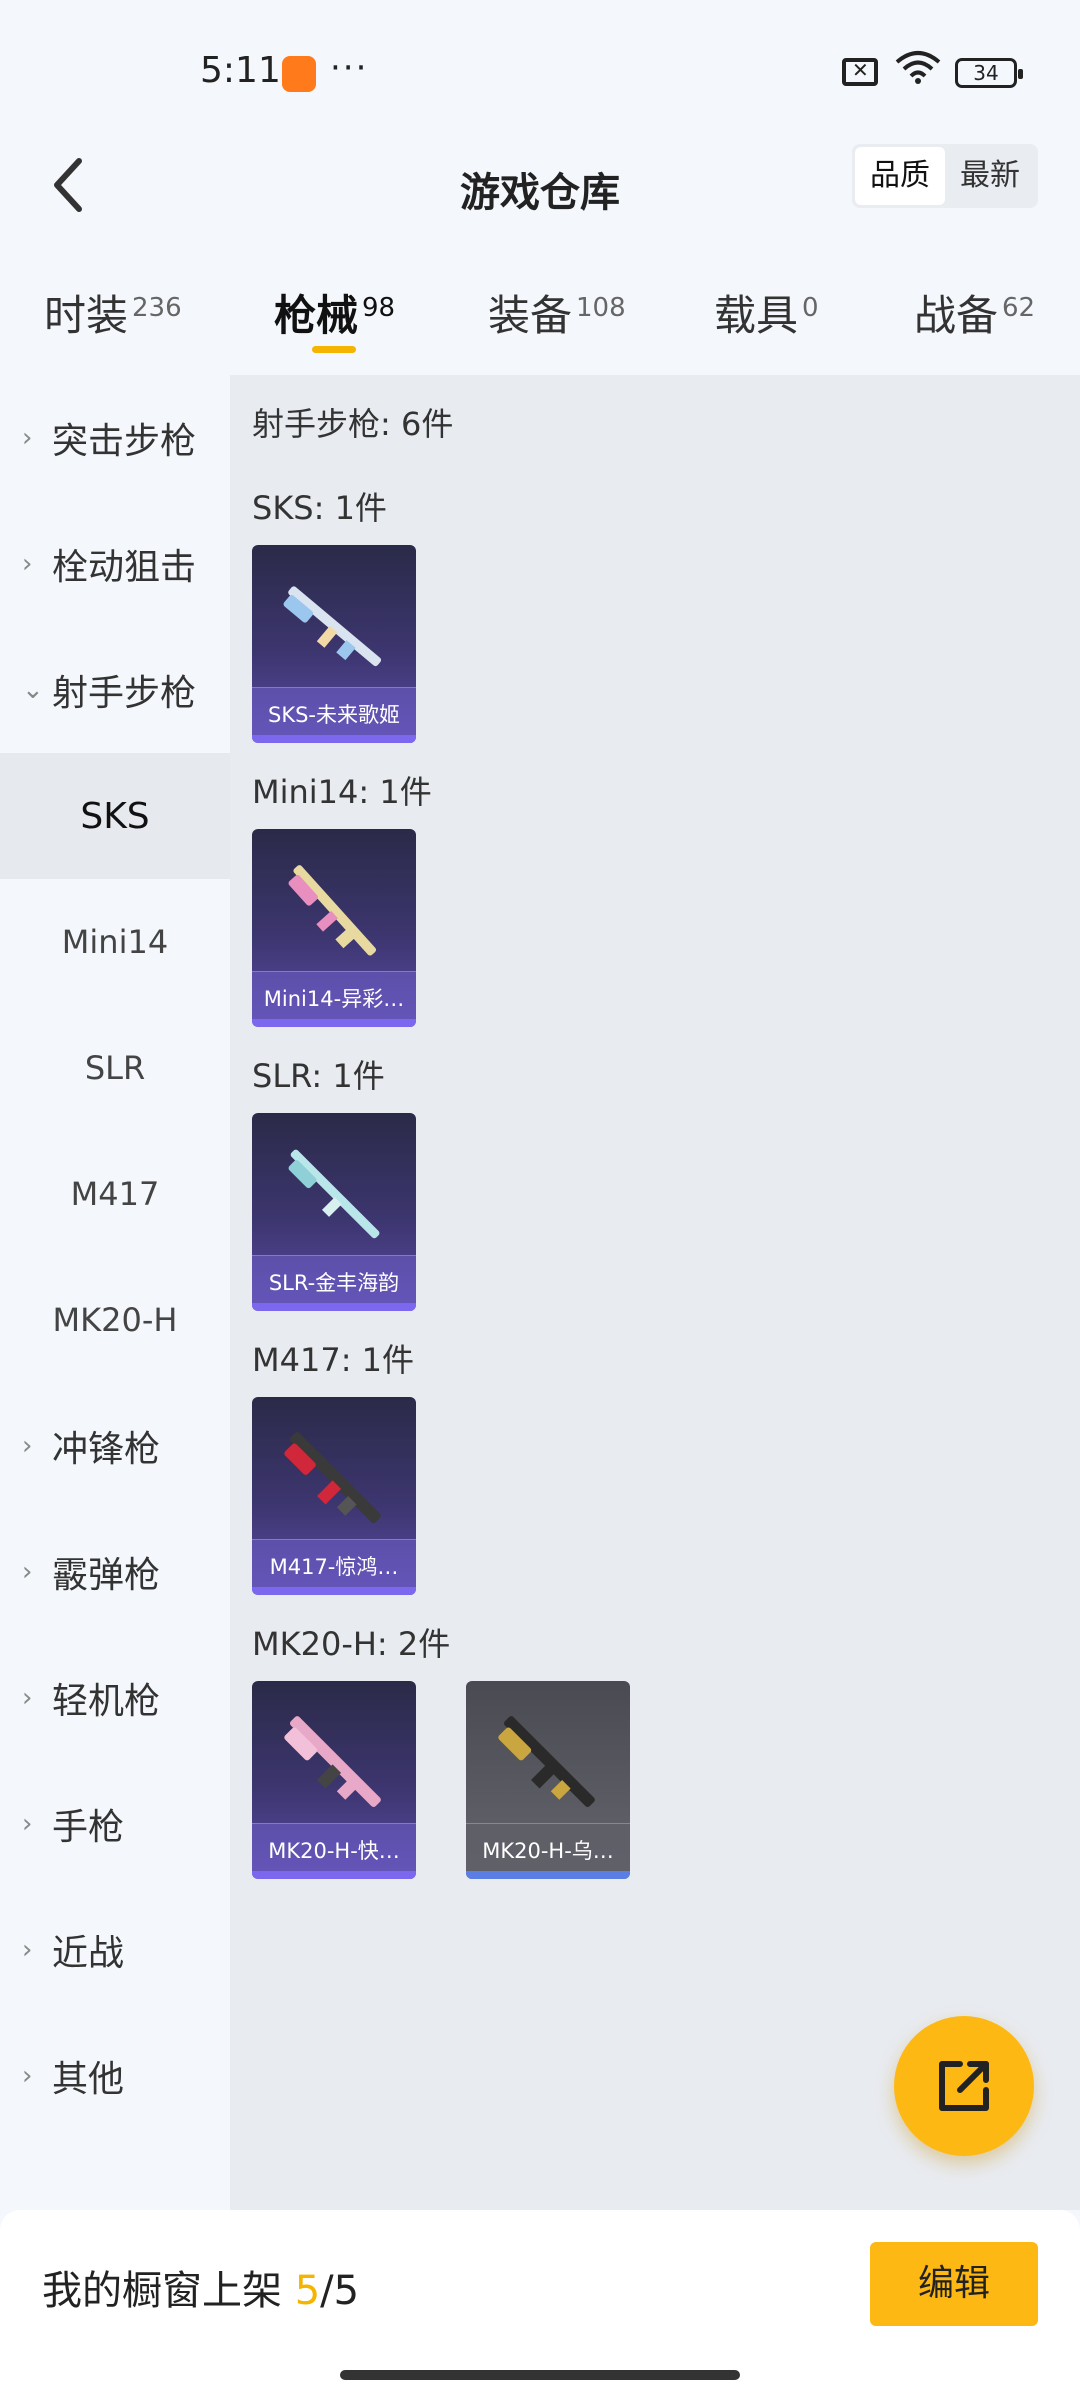 The width and height of the screenshot is (1080, 2400). I want to click on tab-equipment: 装备 108, so click(557, 322).